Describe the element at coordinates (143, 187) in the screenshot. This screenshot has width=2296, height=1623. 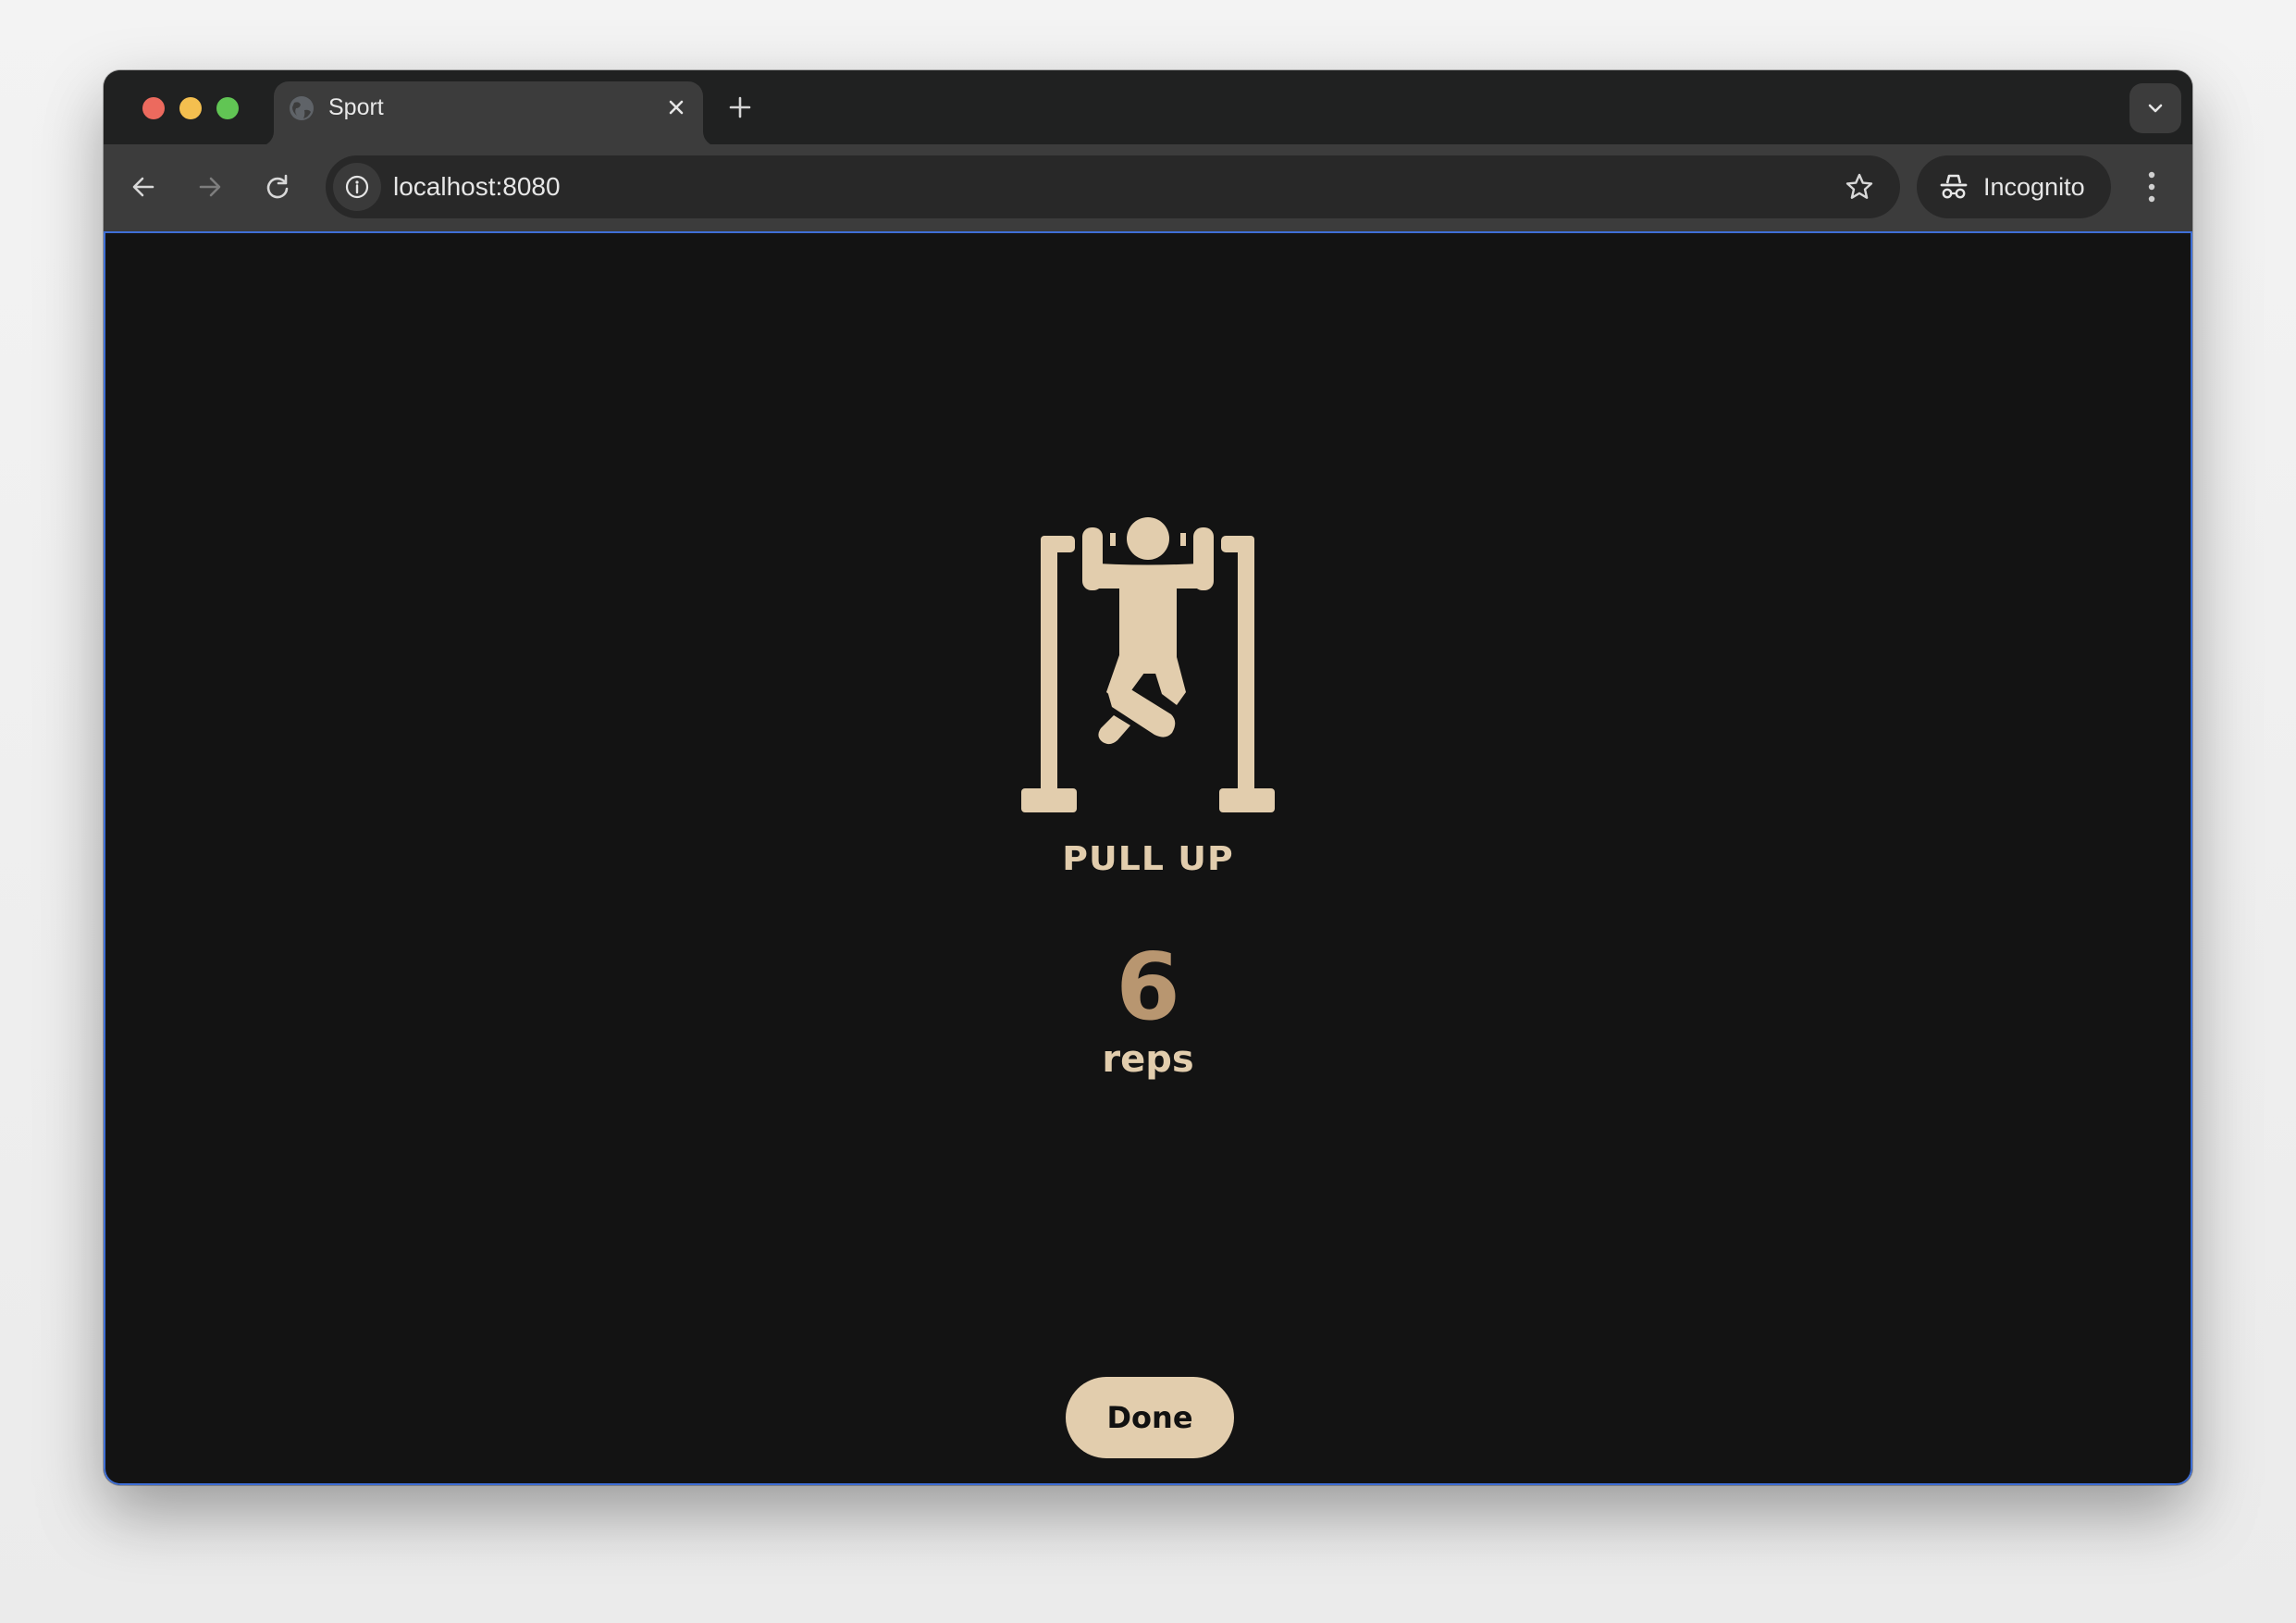
I see `arrow-left-icon` at that location.